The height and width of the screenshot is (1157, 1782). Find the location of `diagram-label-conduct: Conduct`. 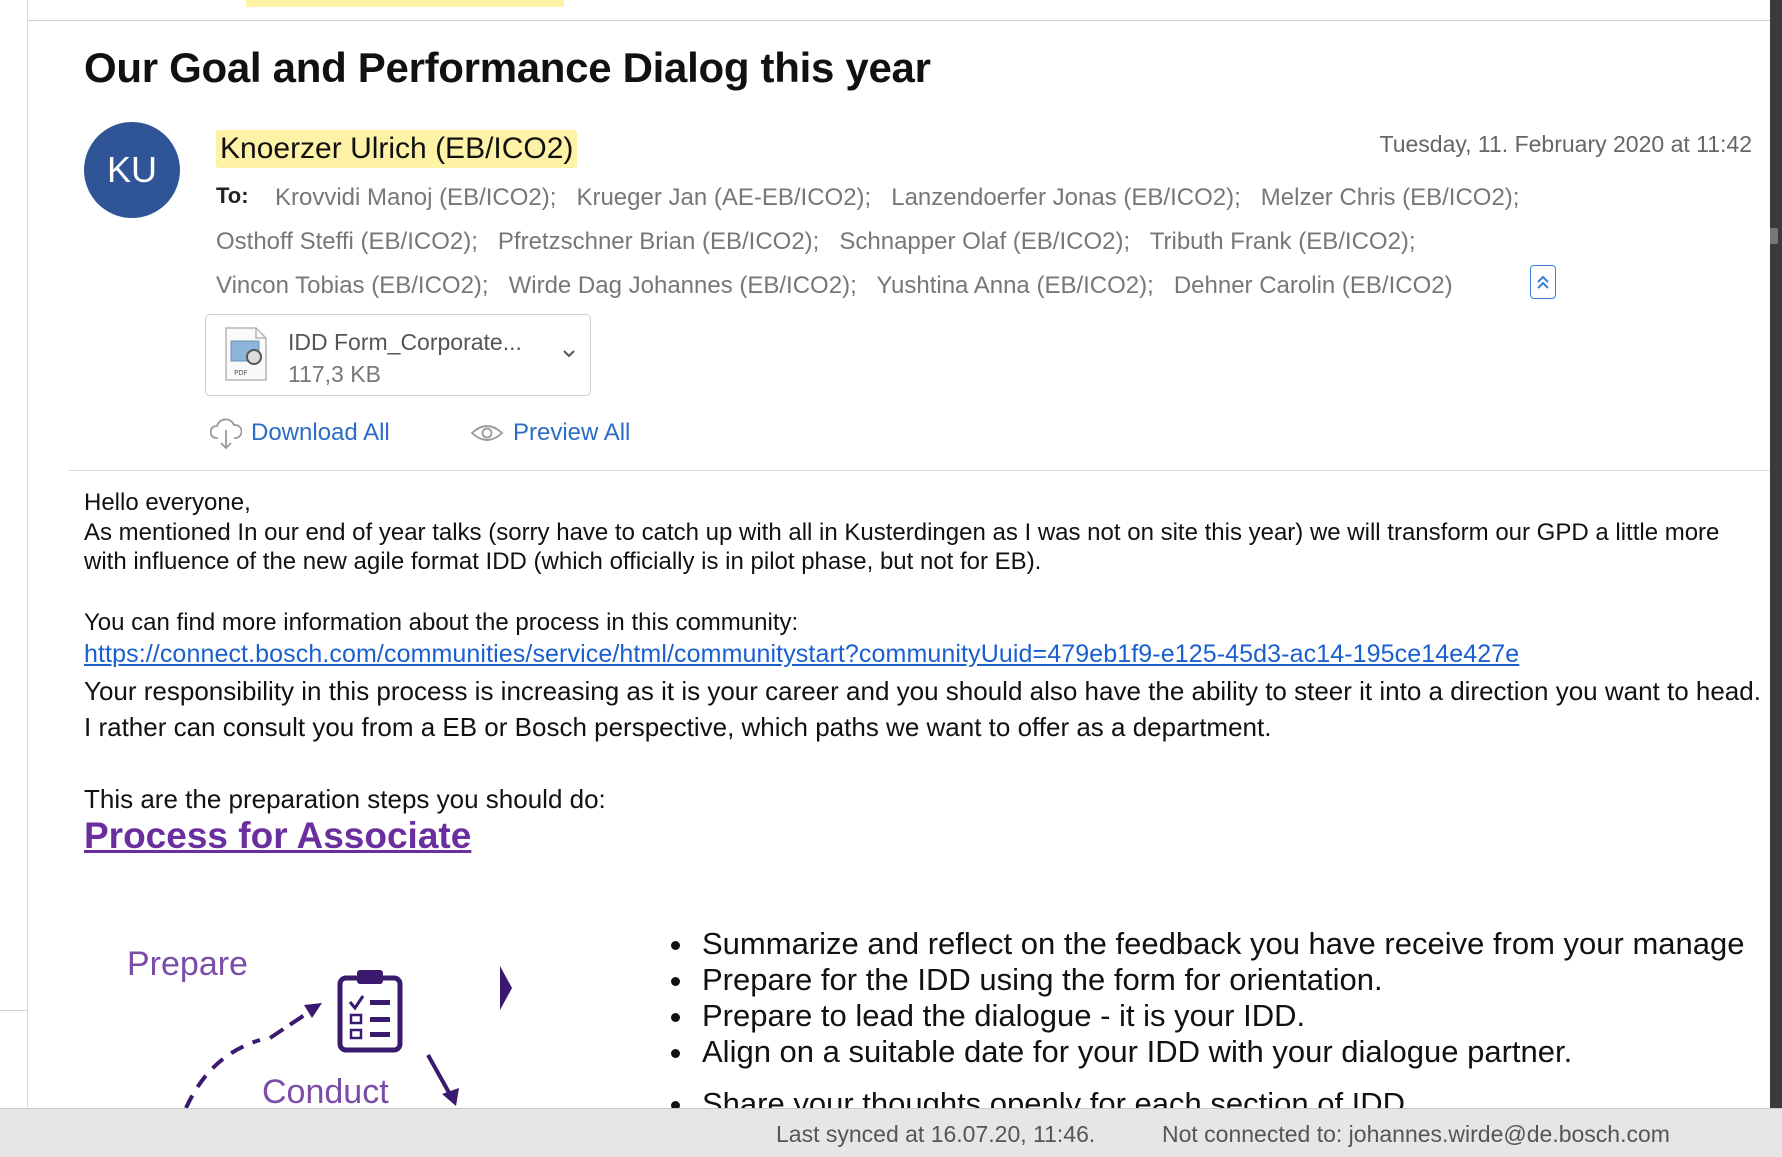

diagram-label-conduct: Conduct is located at coordinates (325, 1092).